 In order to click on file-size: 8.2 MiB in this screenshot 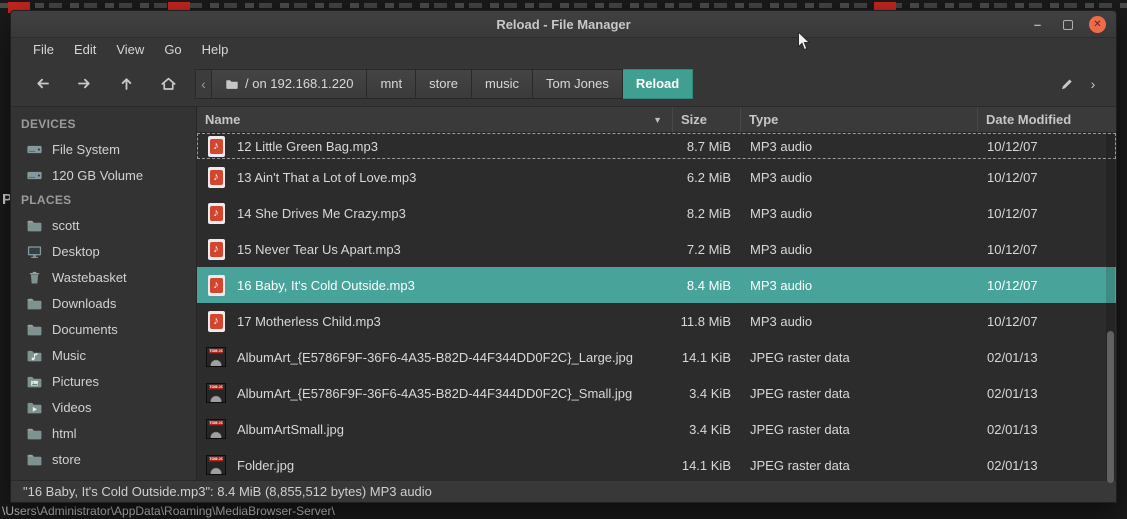, I will do `click(708, 213)`.